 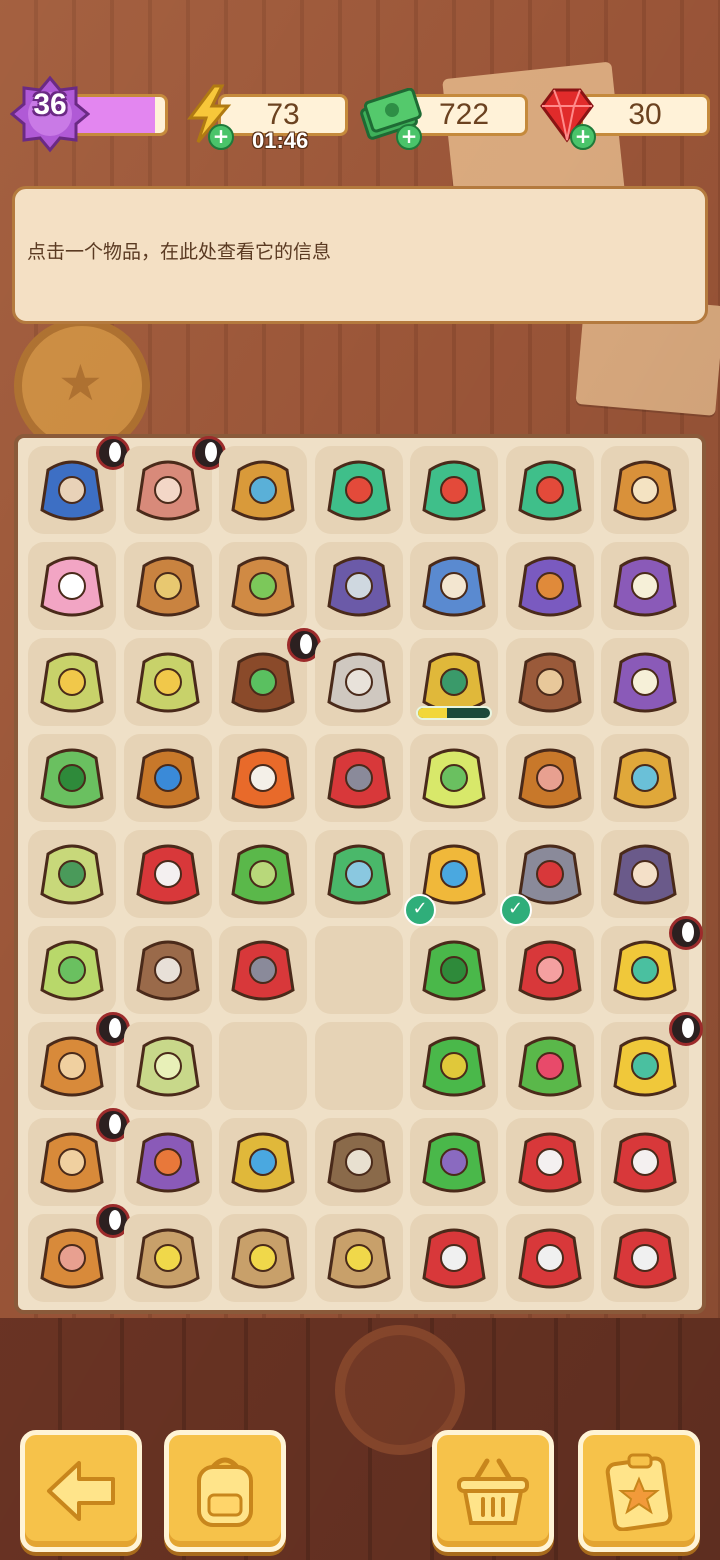 What do you see at coordinates (225, 1491) in the screenshot?
I see `inventory-button` at bounding box center [225, 1491].